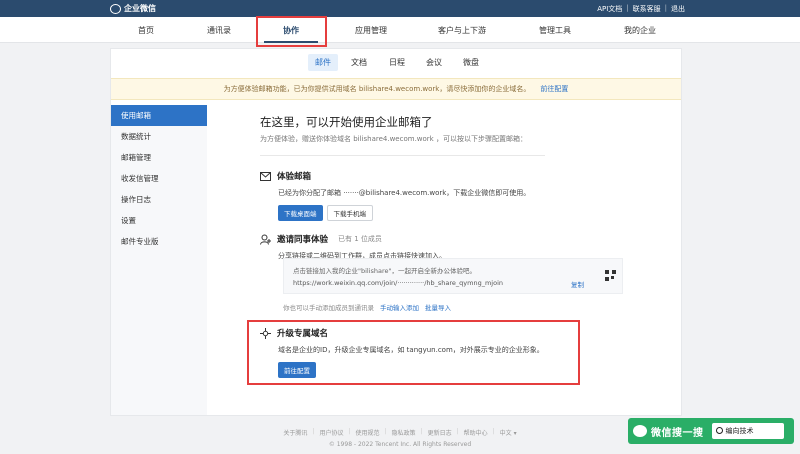  I want to click on section-invite: 邀请同事体验 已有 1 位成员 分享链接或二维码到工作群，成员点击链接快速加入。, so click(450, 247).